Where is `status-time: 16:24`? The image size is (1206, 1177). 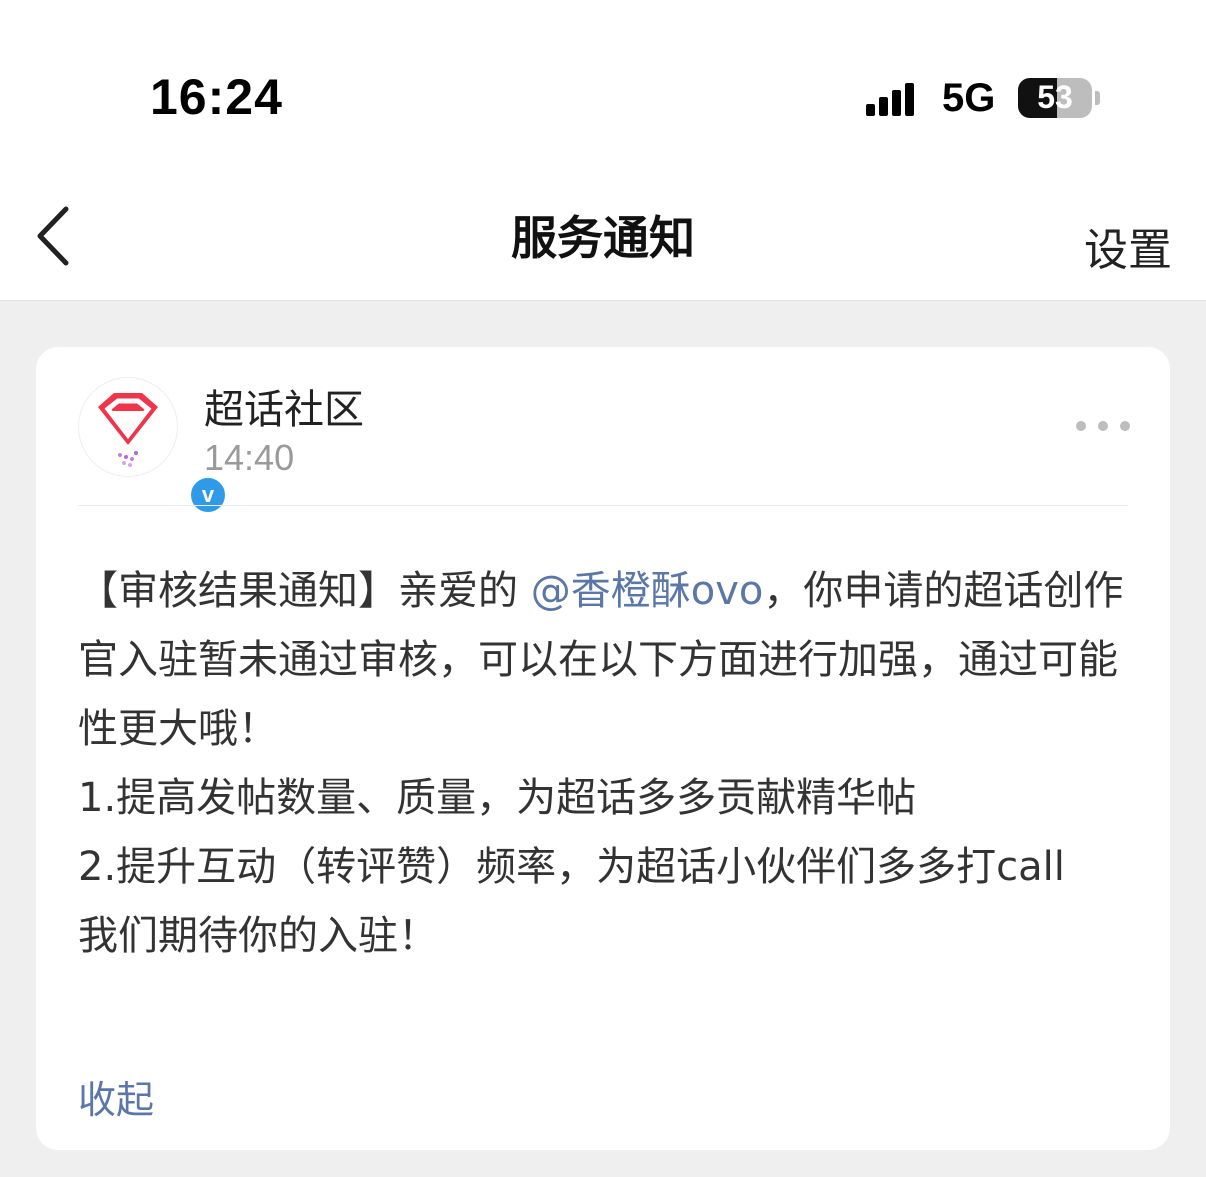
status-time: 16:24 is located at coordinates (216, 97).